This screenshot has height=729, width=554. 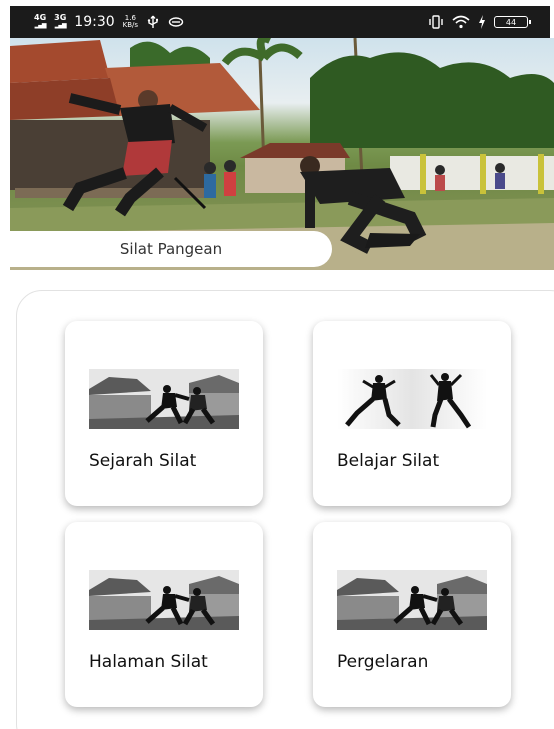 What do you see at coordinates (143, 461) in the screenshot?
I see `menu-card-label: Sejarah Silat` at bounding box center [143, 461].